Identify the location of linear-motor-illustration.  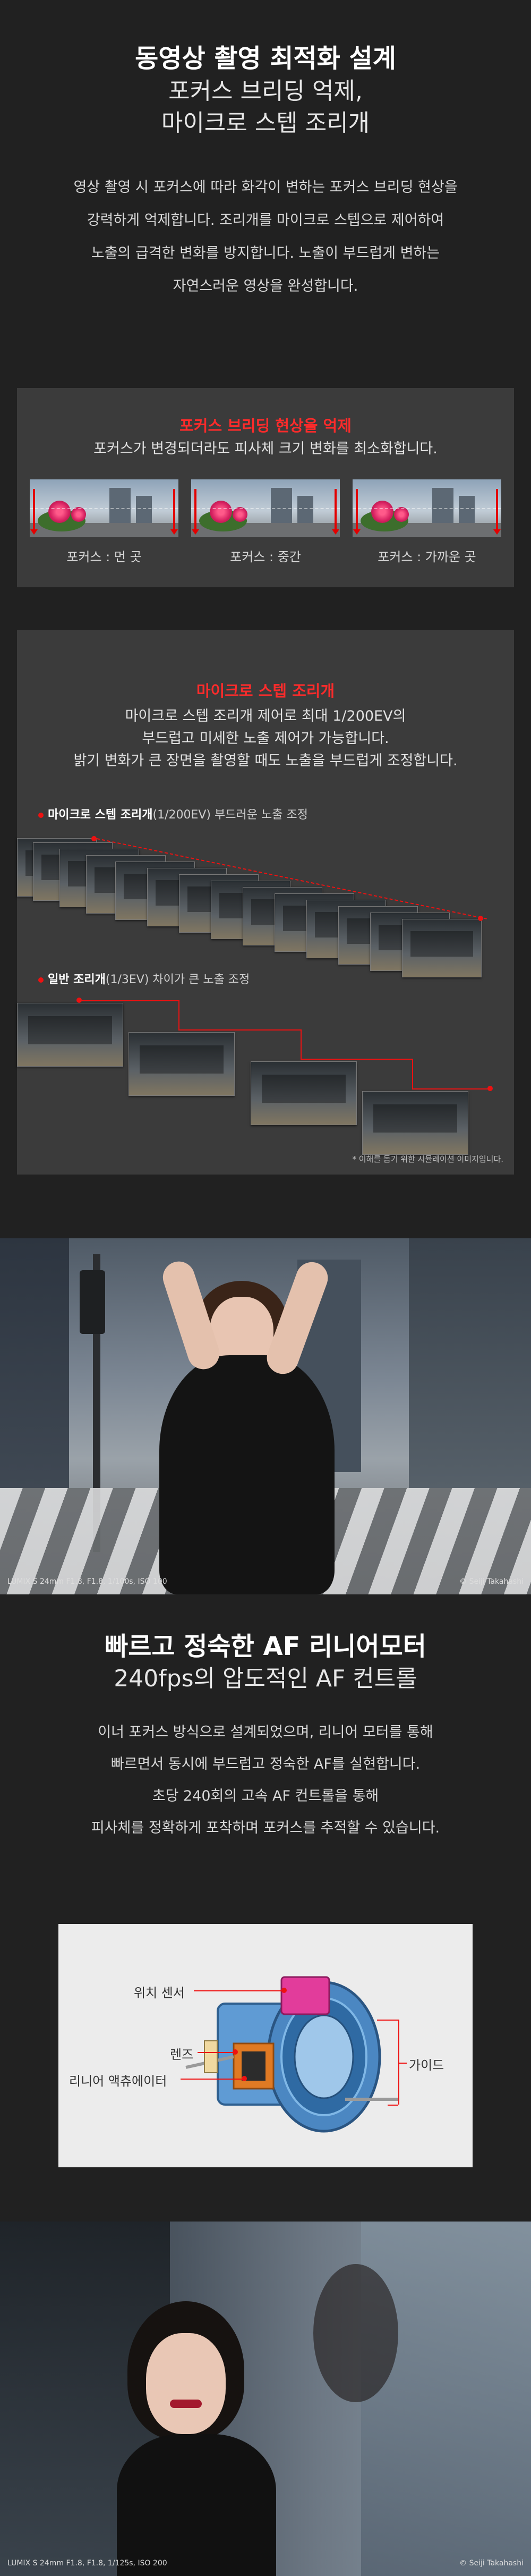
(291, 2054).